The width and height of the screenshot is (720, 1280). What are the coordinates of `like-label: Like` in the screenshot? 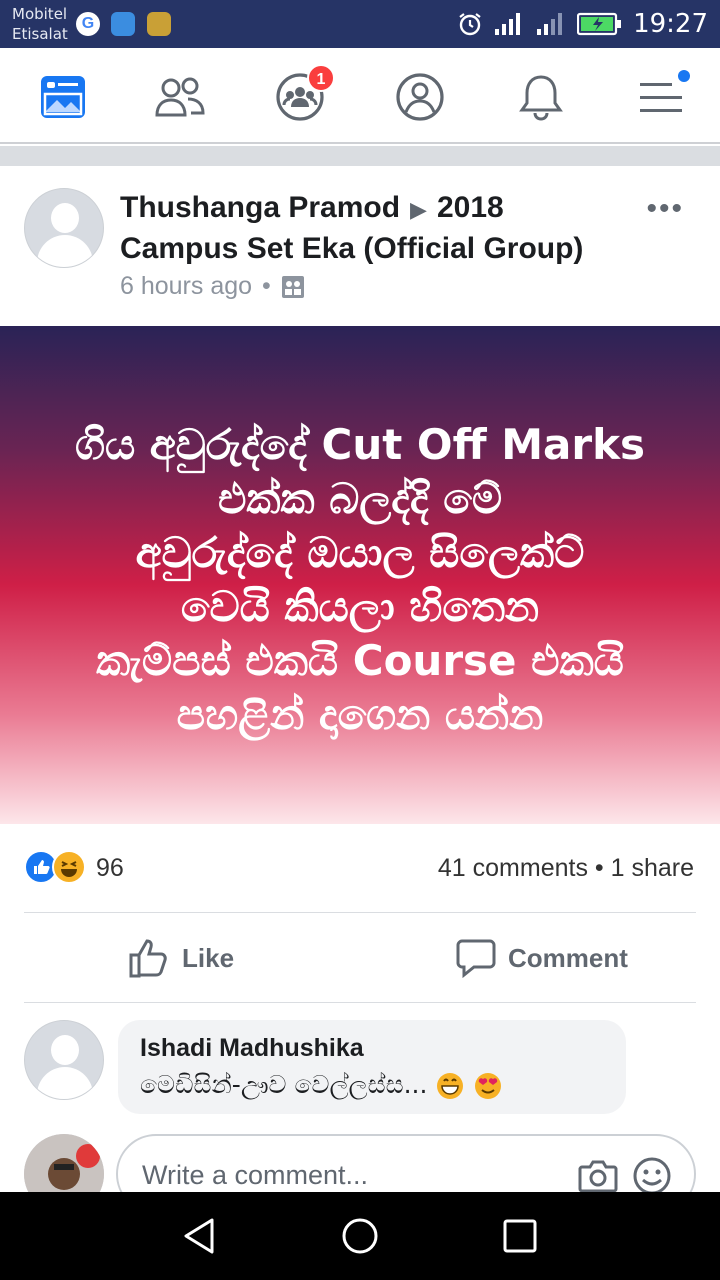 It's located at (208, 957).